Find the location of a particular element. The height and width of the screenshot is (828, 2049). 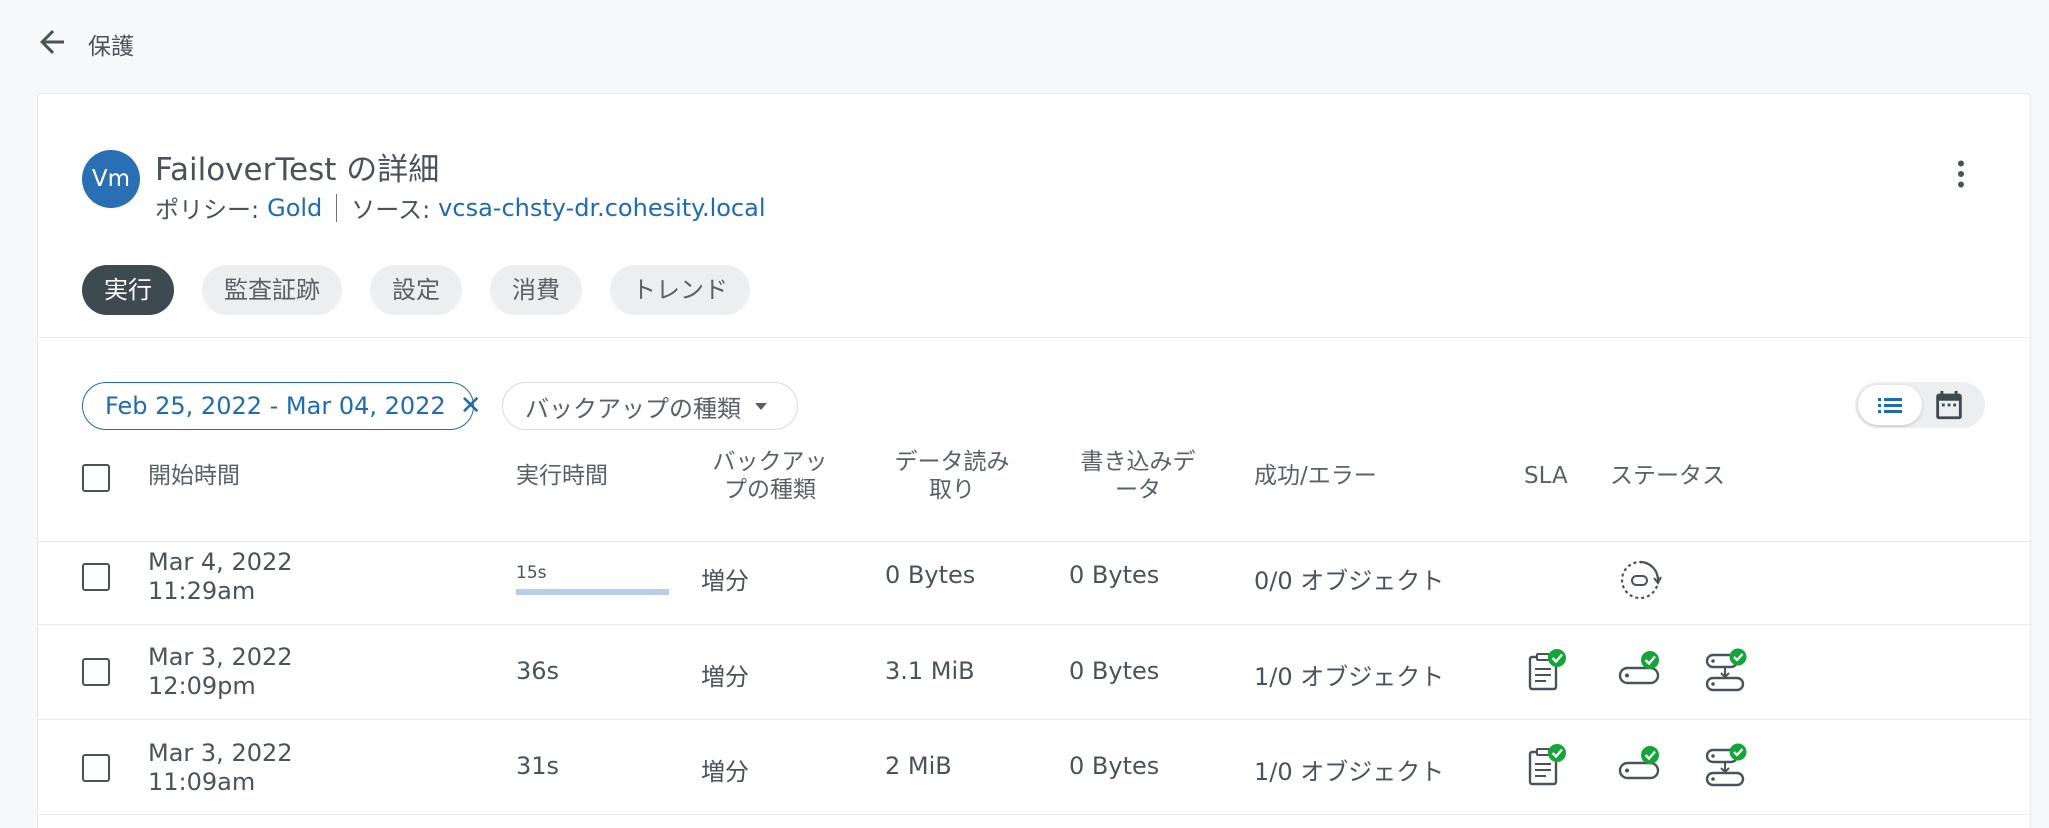

list-view-button is located at coordinates (1890, 405).